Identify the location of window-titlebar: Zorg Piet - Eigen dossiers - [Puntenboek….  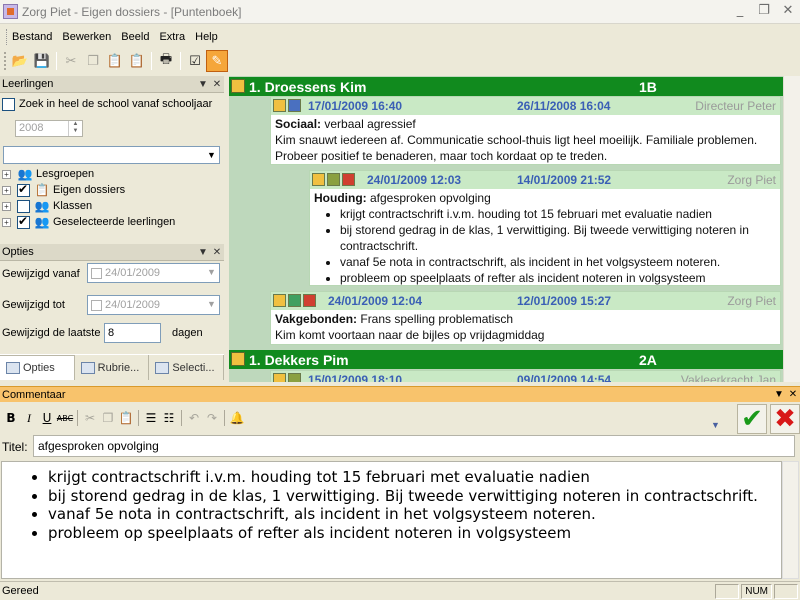
(400, 12).